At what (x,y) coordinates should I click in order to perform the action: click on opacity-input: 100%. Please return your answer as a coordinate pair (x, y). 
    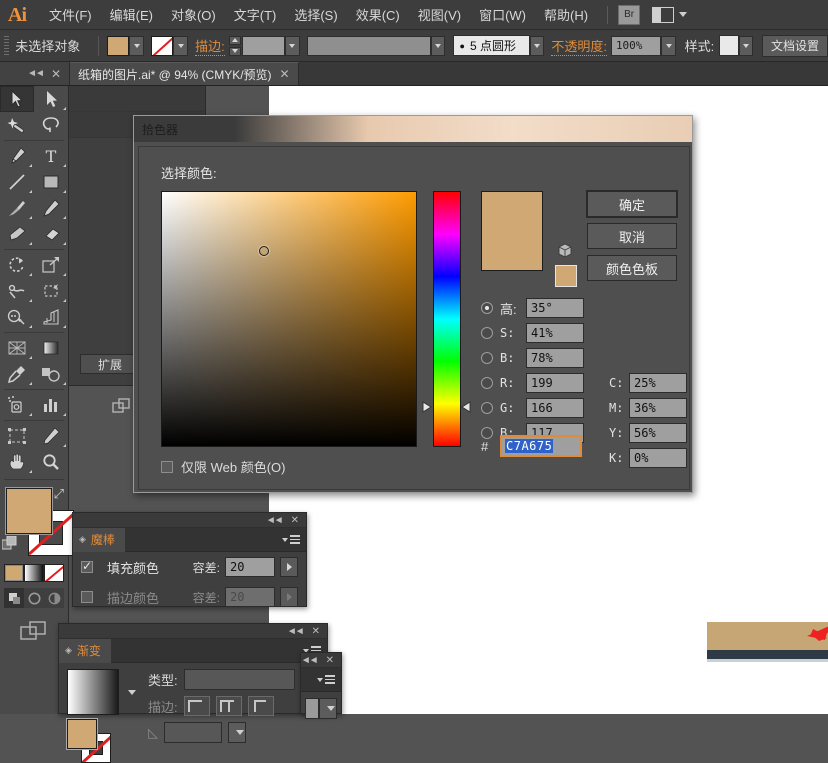
    Looking at the image, I should click on (636, 45).